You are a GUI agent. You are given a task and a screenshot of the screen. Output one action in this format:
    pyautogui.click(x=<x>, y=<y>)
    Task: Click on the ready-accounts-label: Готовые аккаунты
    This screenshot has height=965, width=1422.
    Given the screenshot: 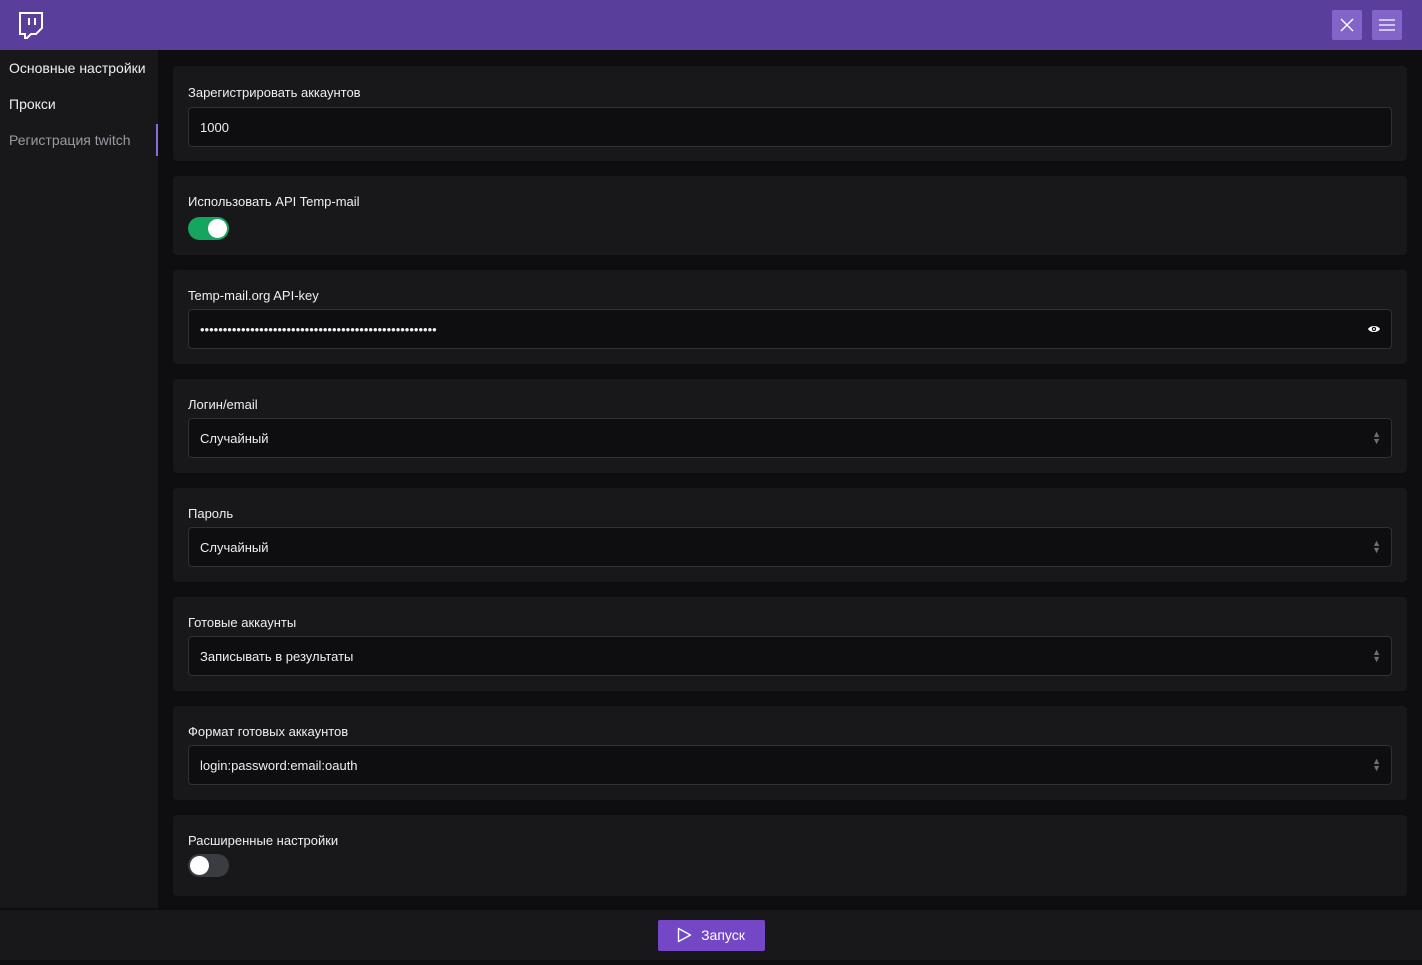 What is the action you would take?
    pyautogui.click(x=242, y=622)
    